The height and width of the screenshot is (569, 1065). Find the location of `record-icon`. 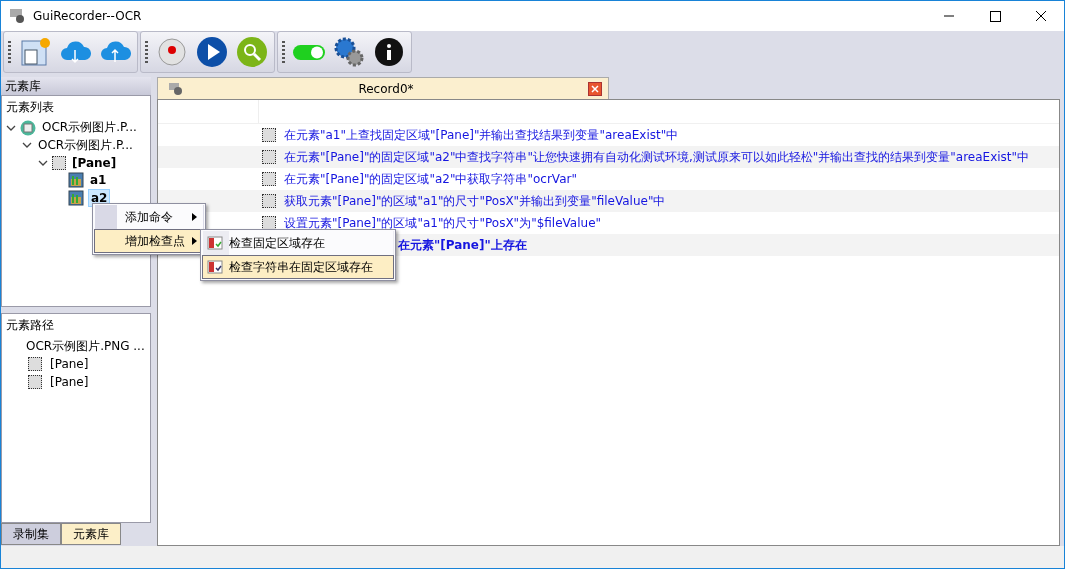

record-icon is located at coordinates (172, 52).